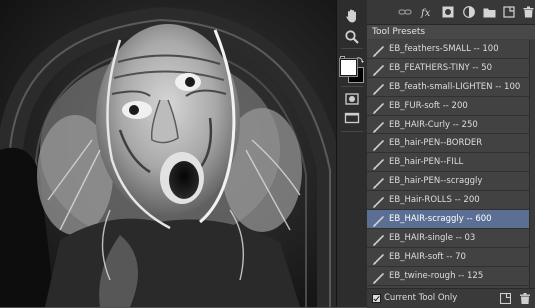 This screenshot has height=308, width=535. What do you see at coordinates (432, 237) in the screenshot?
I see `preset-label: EB_HAIR-single -- 03` at bounding box center [432, 237].